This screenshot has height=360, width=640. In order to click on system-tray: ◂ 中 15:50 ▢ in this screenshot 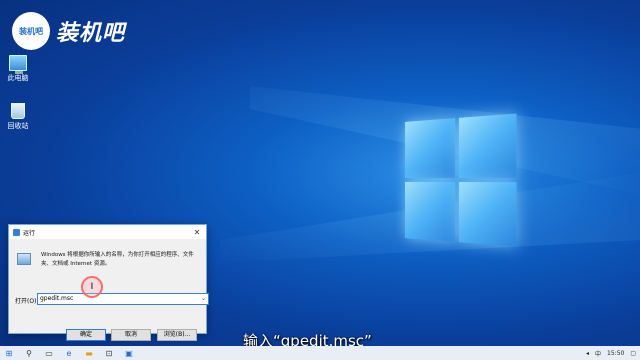, I will do `click(611, 353)`.